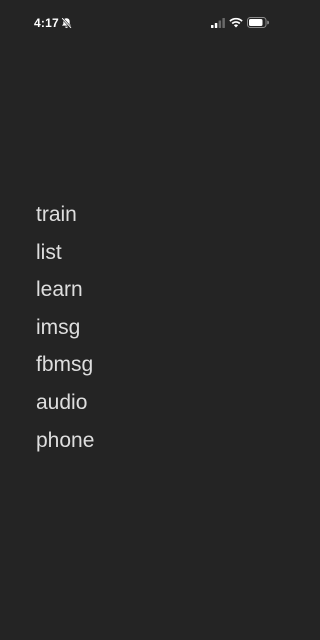 This screenshot has height=640, width=320. What do you see at coordinates (65, 296) in the screenshot?
I see `menu-item-learn: learn` at bounding box center [65, 296].